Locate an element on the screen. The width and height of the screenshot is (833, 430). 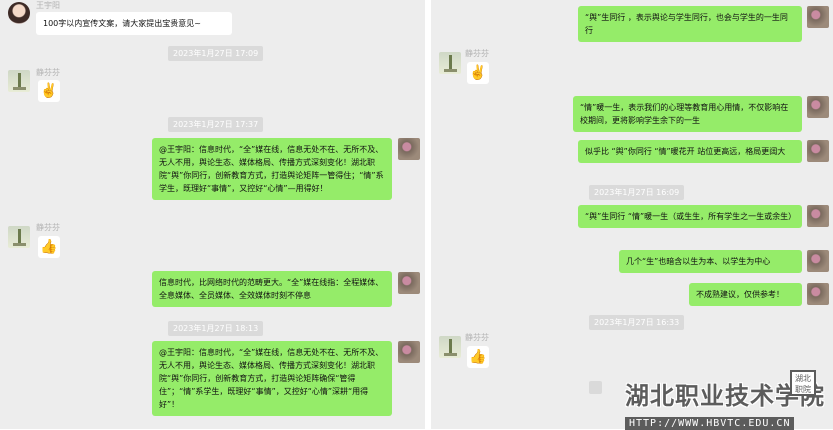
message-bubble-sent: “舆”生同行 ，表示舆论与学生同行，也会与学生的一生同行 is located at coordinates (690, 24).